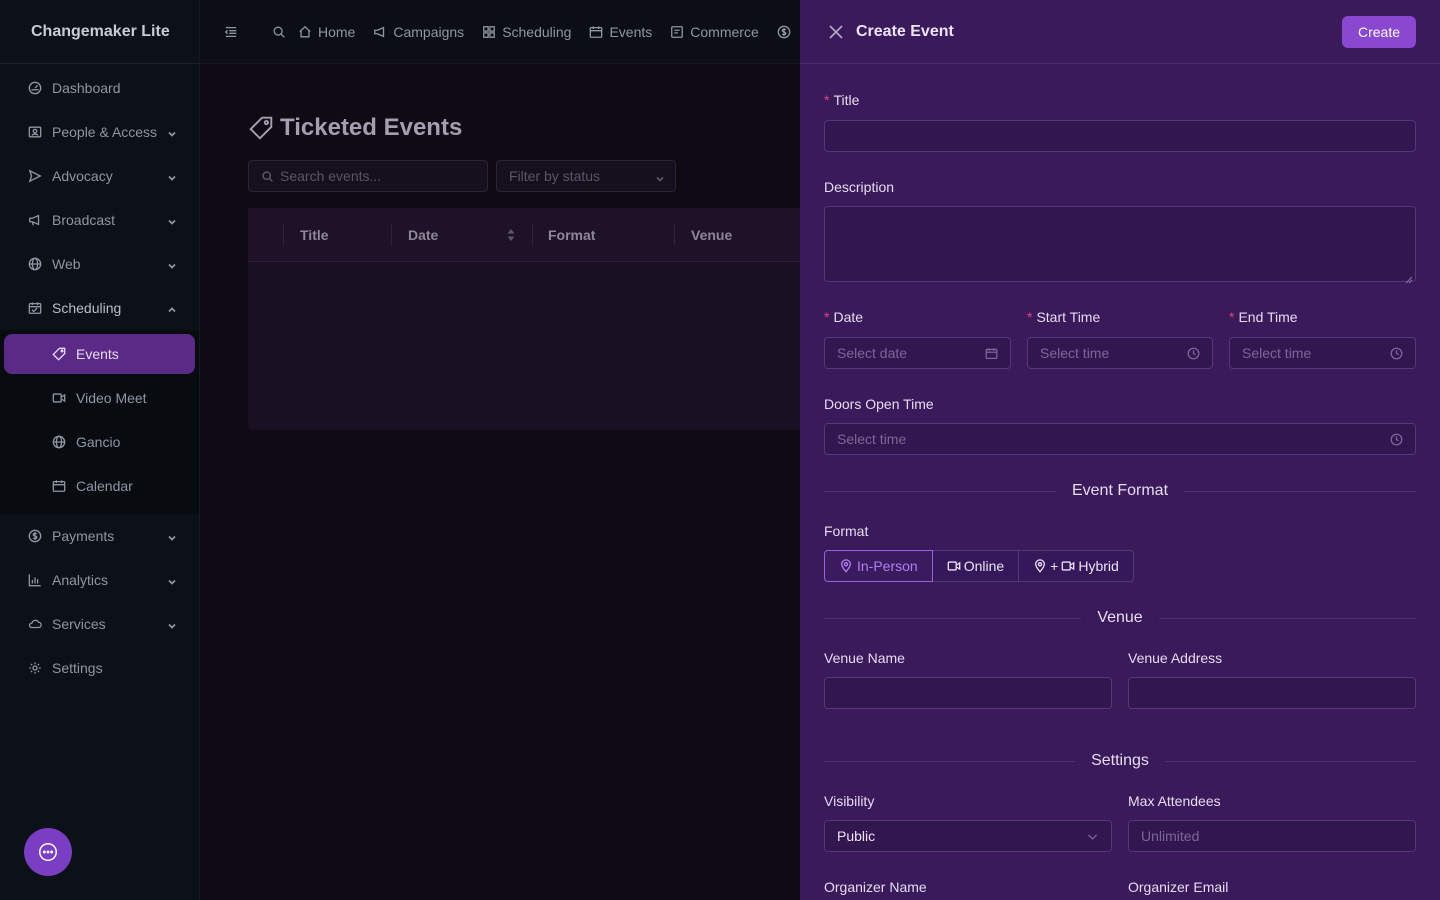 This screenshot has height=900, width=1440. What do you see at coordinates (1170, 836) in the screenshot?
I see `max-attendees-placeholder: Unlimited` at bounding box center [1170, 836].